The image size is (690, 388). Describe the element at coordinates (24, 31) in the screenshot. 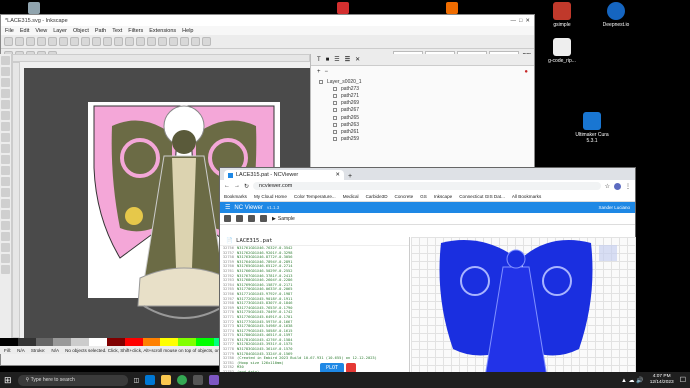

I see `menu-edit: Edit` at that location.